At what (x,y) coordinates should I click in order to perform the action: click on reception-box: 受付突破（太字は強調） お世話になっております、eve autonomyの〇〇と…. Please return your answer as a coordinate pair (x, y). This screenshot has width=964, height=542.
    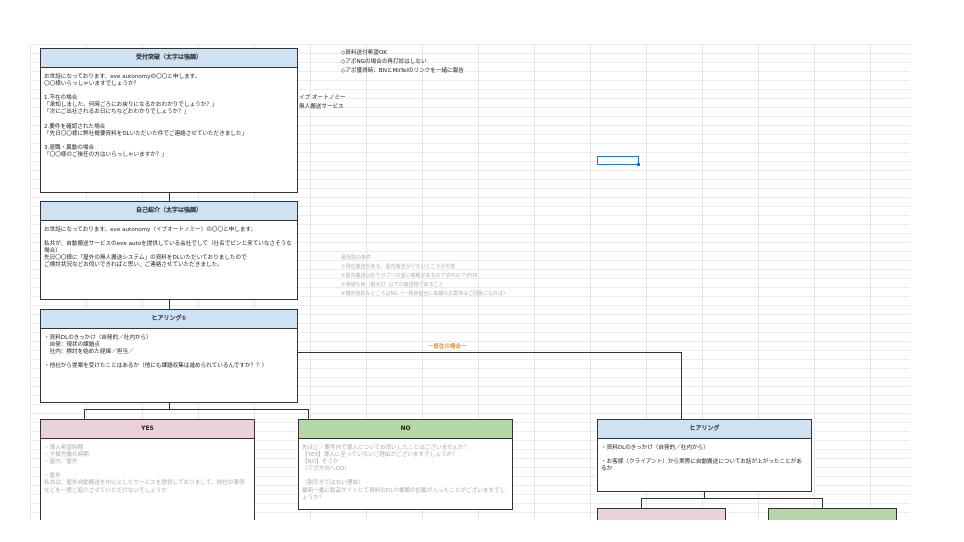
    Looking at the image, I should click on (169, 120).